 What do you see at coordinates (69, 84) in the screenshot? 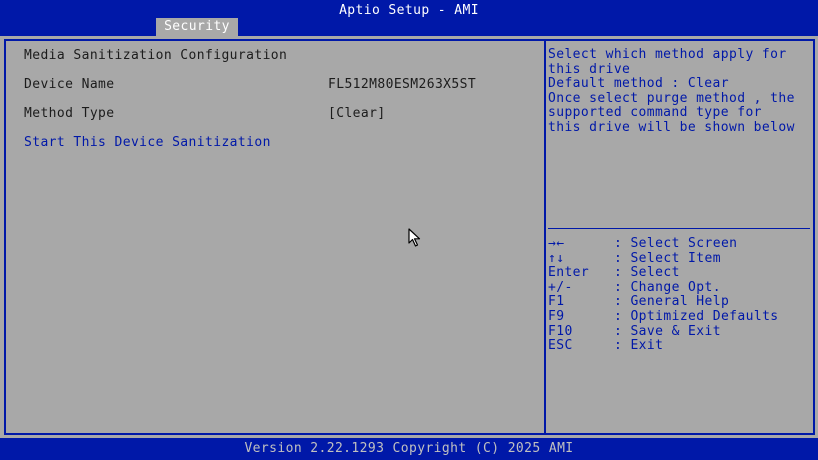
I see `device-name-label: Device Name` at bounding box center [69, 84].